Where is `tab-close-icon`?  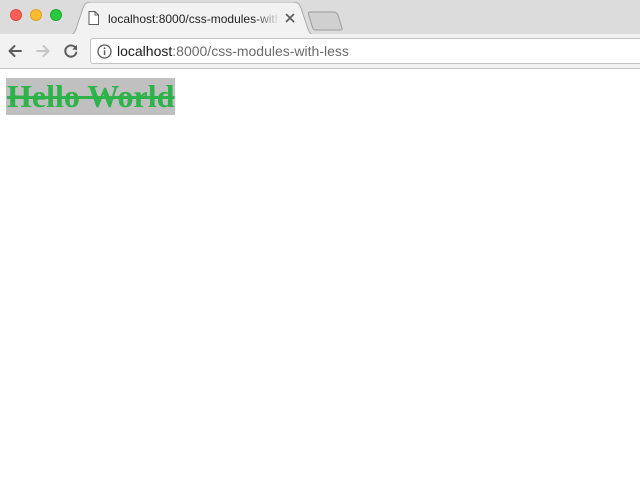 tab-close-icon is located at coordinates (290, 18).